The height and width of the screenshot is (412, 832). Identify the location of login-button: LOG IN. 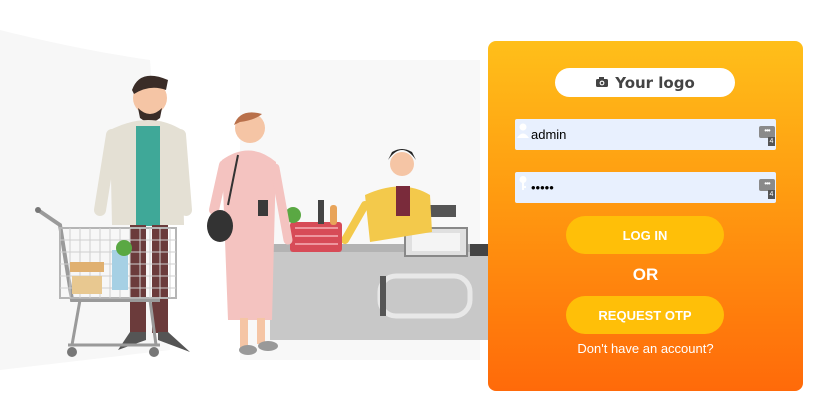
(645, 235).